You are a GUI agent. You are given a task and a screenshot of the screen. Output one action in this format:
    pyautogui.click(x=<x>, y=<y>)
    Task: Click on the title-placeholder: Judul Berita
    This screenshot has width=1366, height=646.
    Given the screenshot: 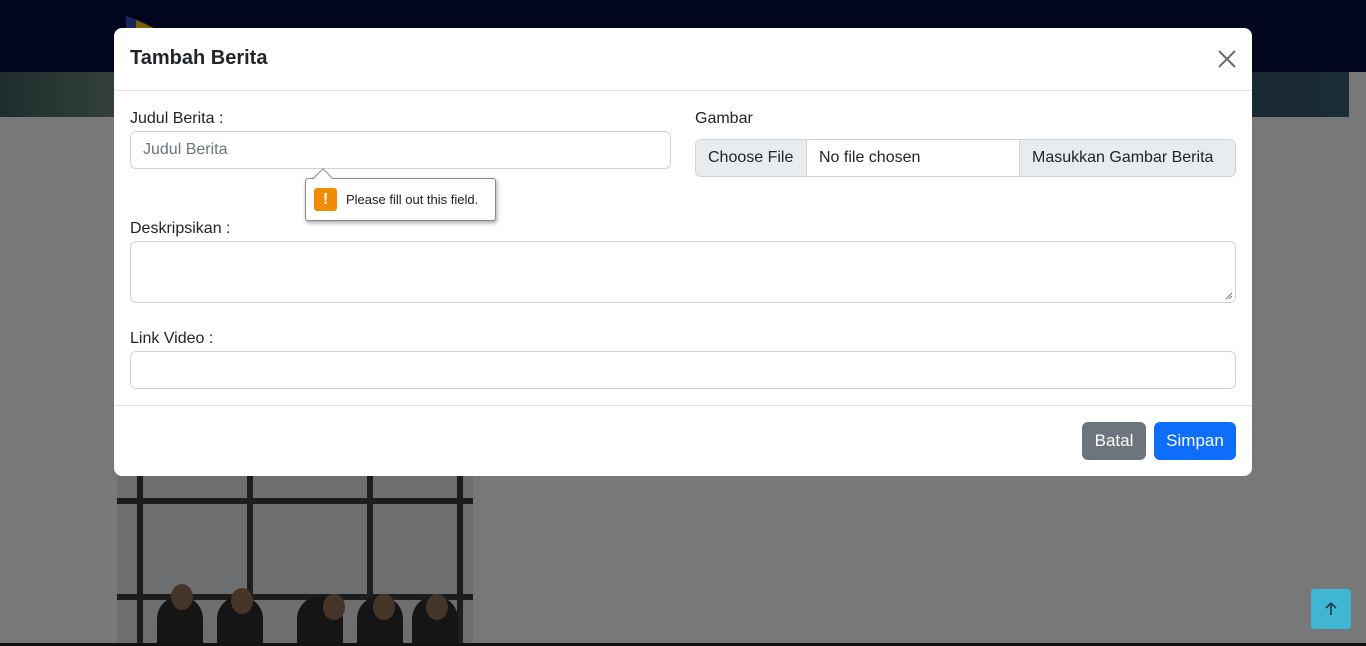 What is the action you would take?
    pyautogui.click(x=185, y=149)
    